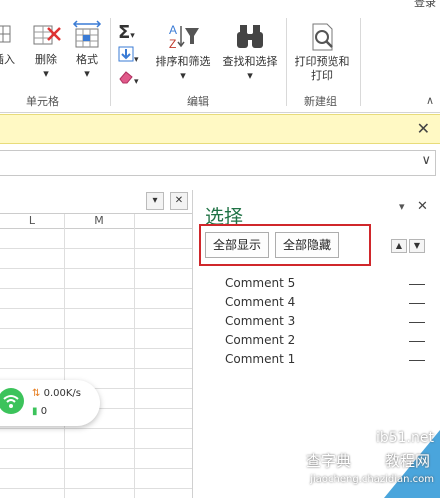 The height and width of the screenshot is (498, 440). I want to click on watermark-url: jiaocheng.chazidian.com, so click(372, 479).